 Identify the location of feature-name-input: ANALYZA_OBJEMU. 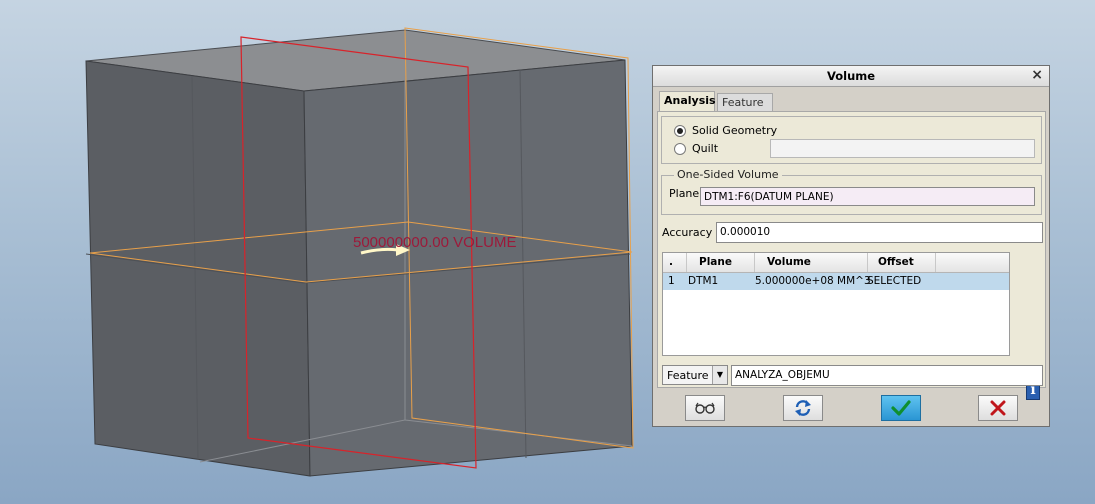
(887, 375).